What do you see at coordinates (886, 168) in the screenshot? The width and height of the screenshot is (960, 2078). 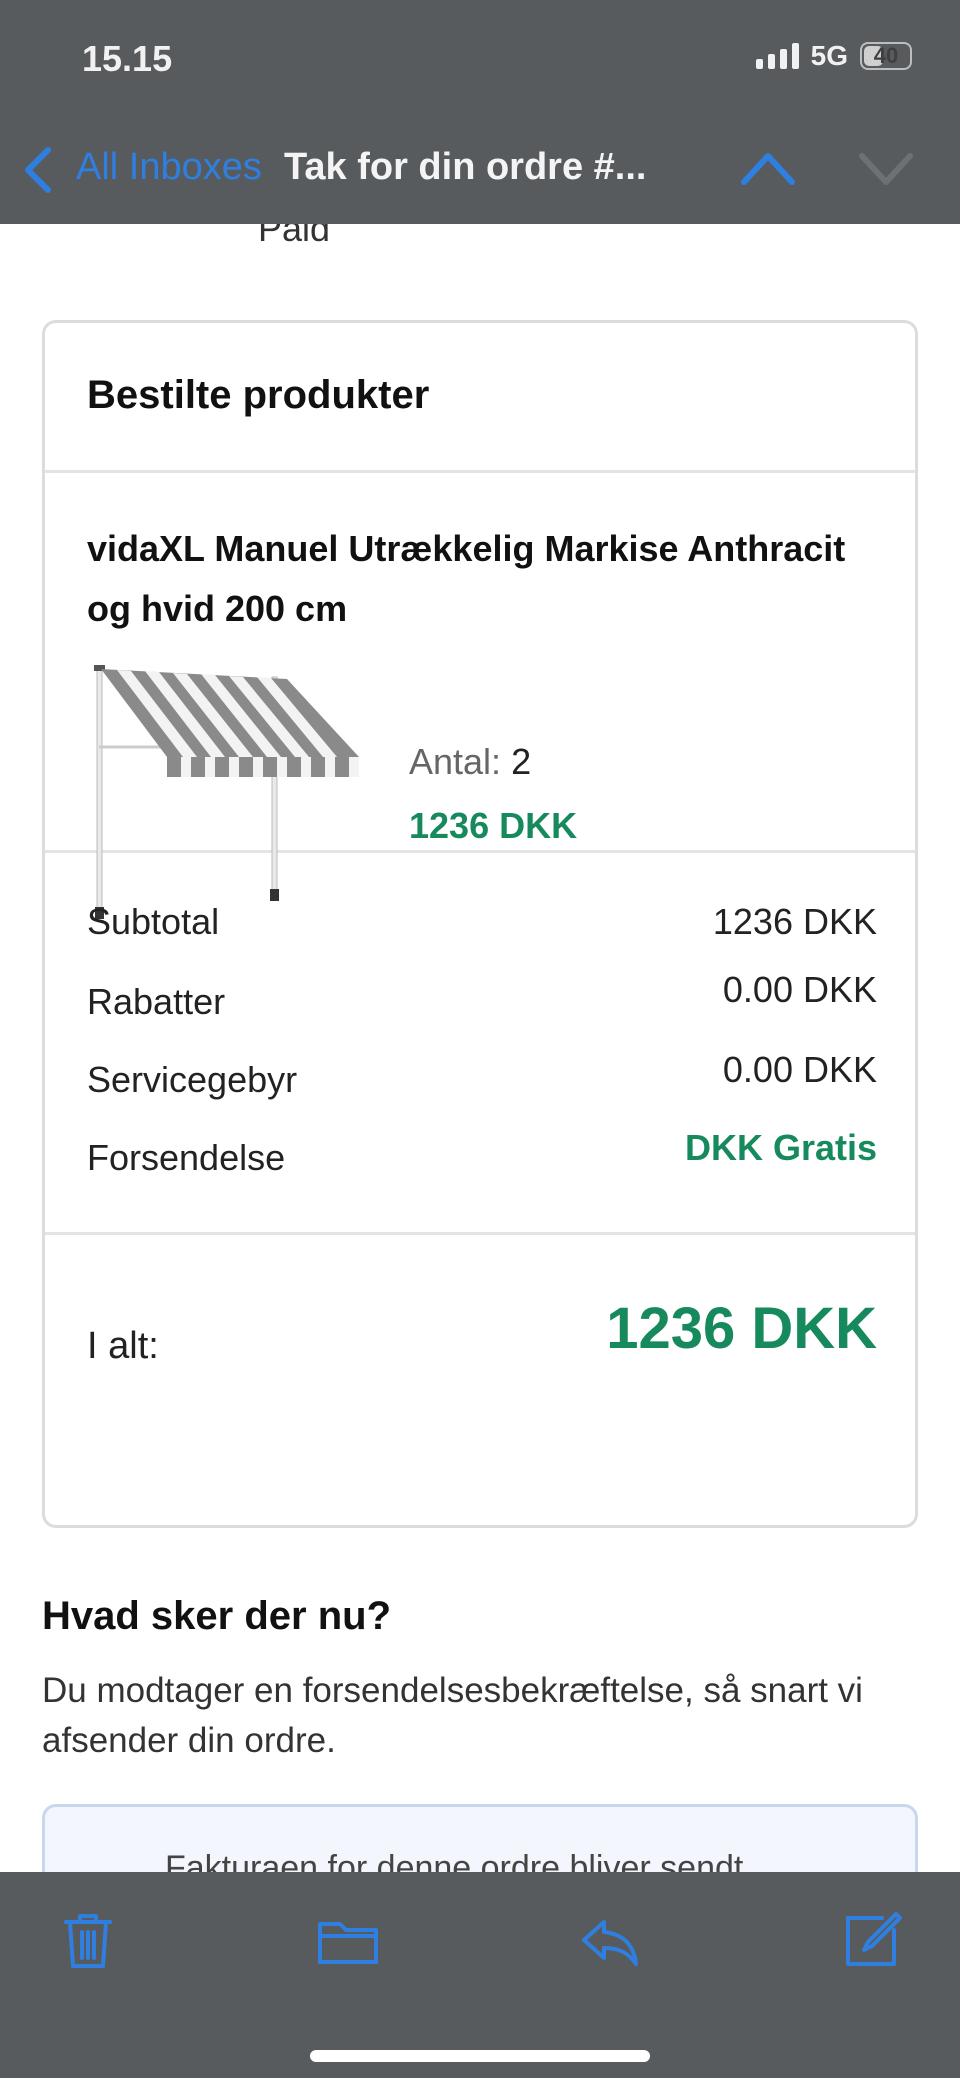 I see `chevron-down-icon` at bounding box center [886, 168].